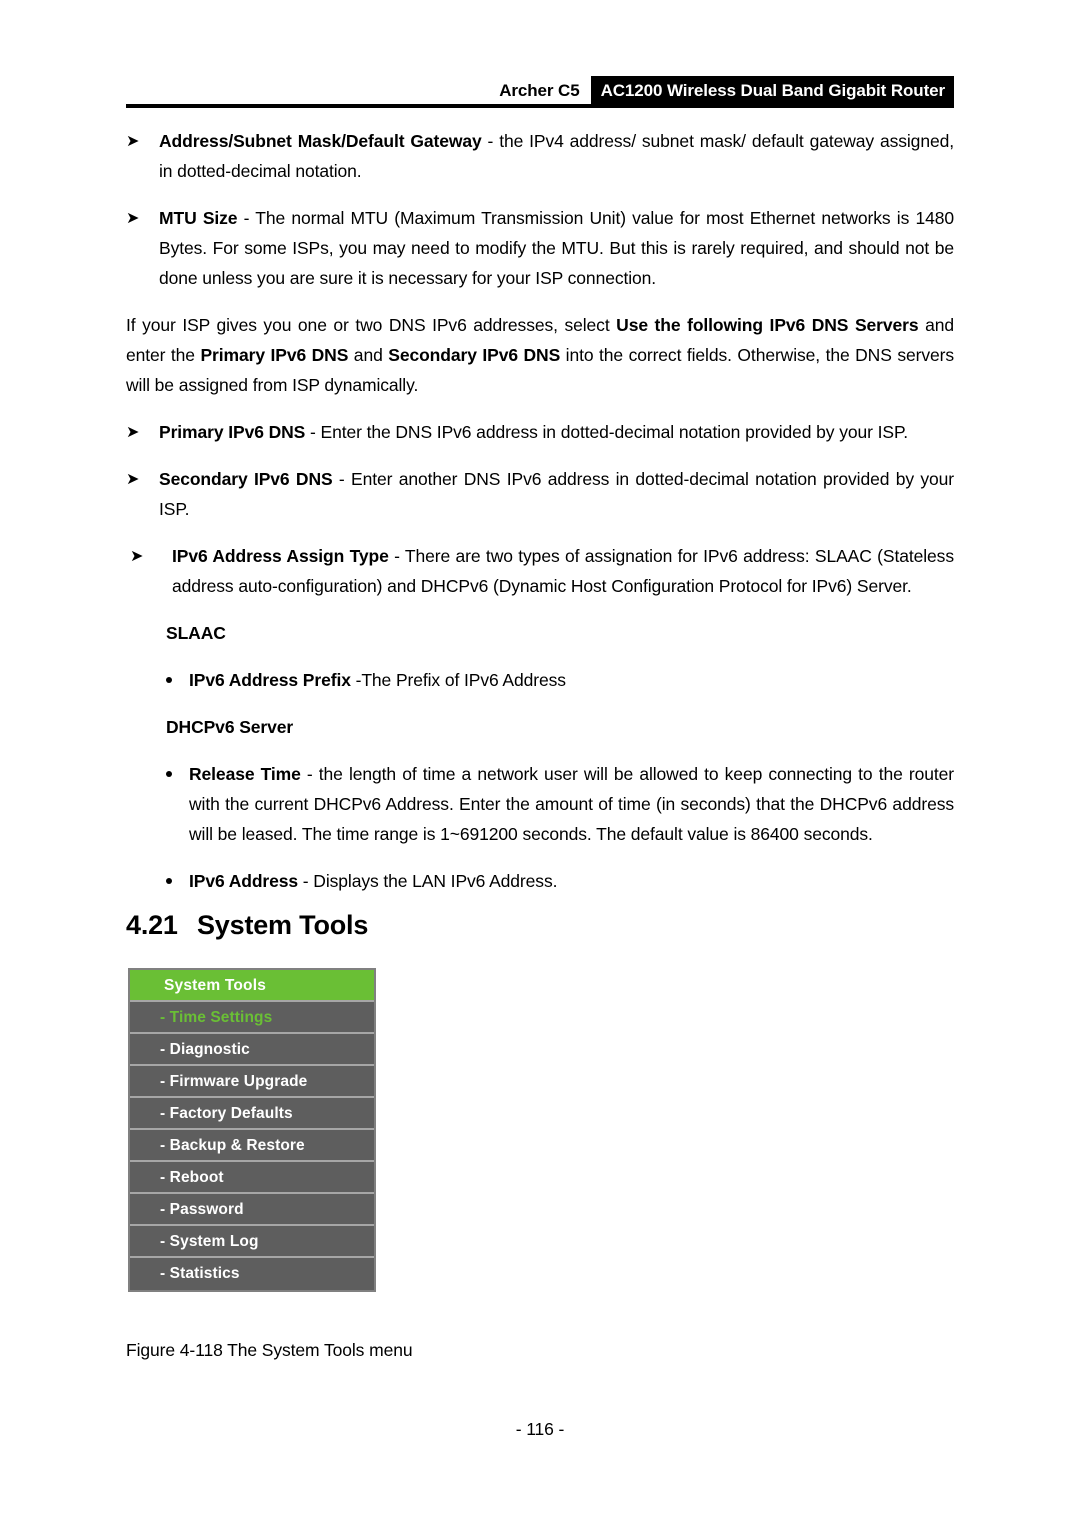 This screenshot has width=1080, height=1527. What do you see at coordinates (244, 881) in the screenshot?
I see `term-label: IPv6 Address` at bounding box center [244, 881].